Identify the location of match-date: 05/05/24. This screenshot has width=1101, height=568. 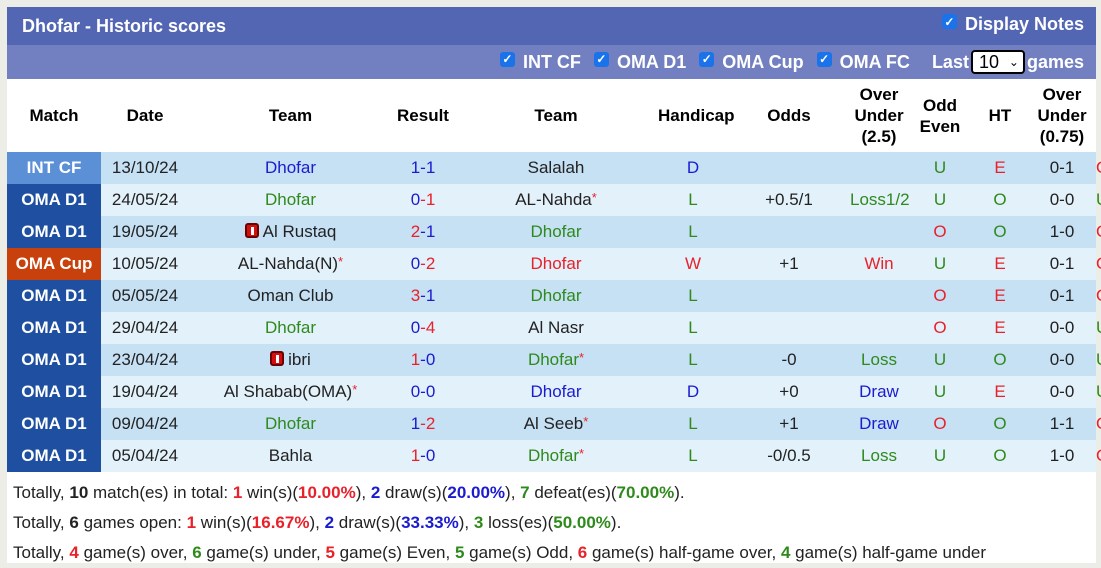
(145, 295).